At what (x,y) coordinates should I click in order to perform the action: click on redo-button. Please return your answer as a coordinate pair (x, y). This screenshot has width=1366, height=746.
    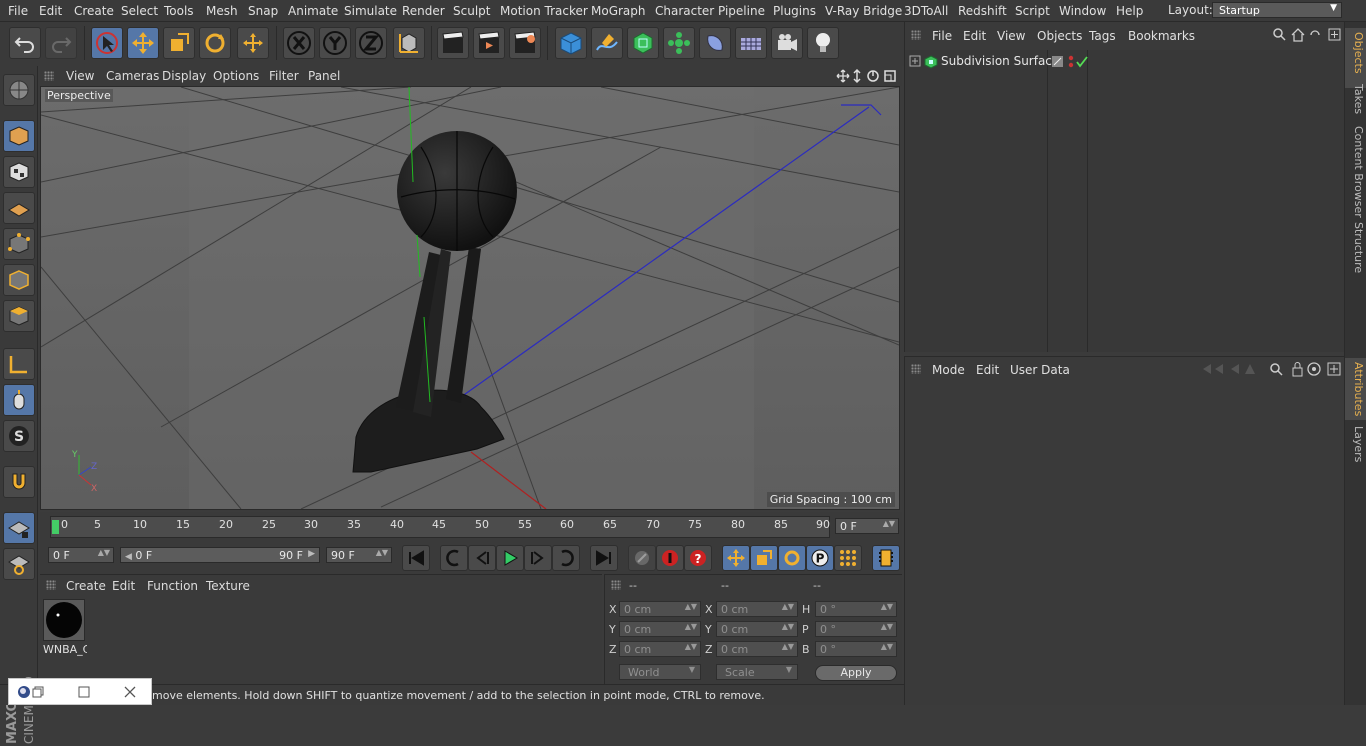
    Looking at the image, I should click on (61, 43).